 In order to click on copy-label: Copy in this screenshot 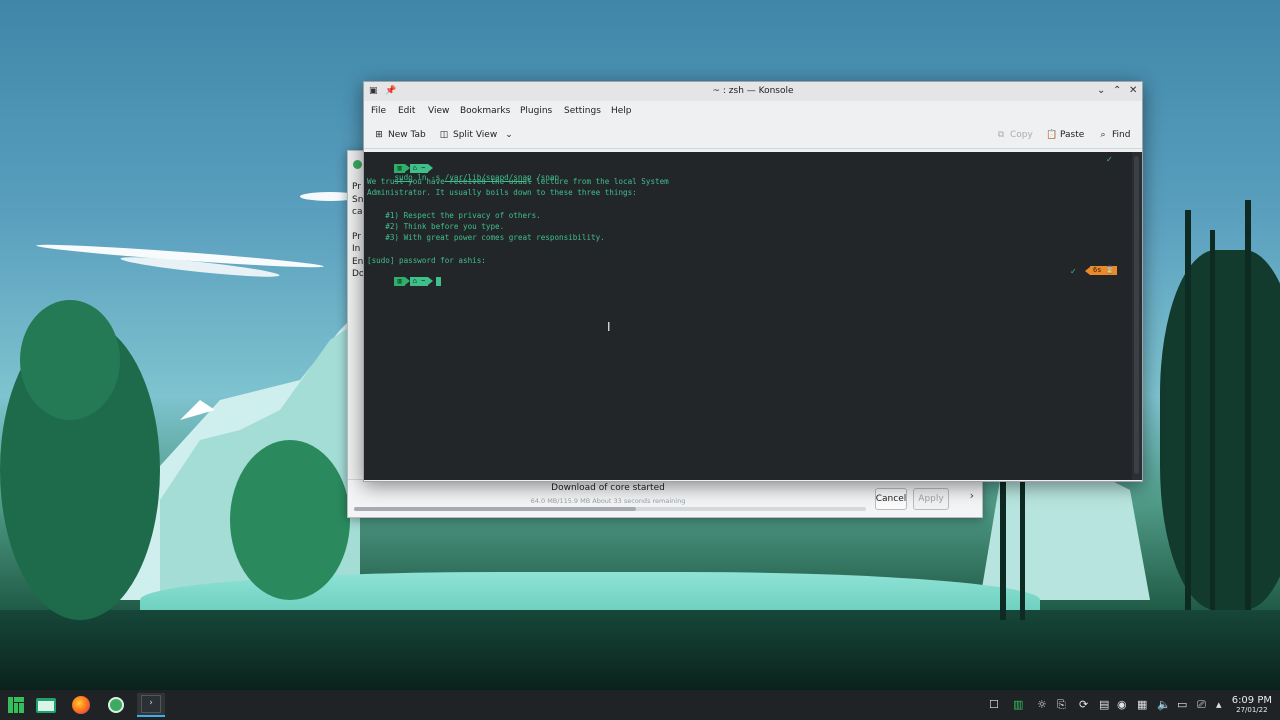, I will do `click(1021, 135)`.